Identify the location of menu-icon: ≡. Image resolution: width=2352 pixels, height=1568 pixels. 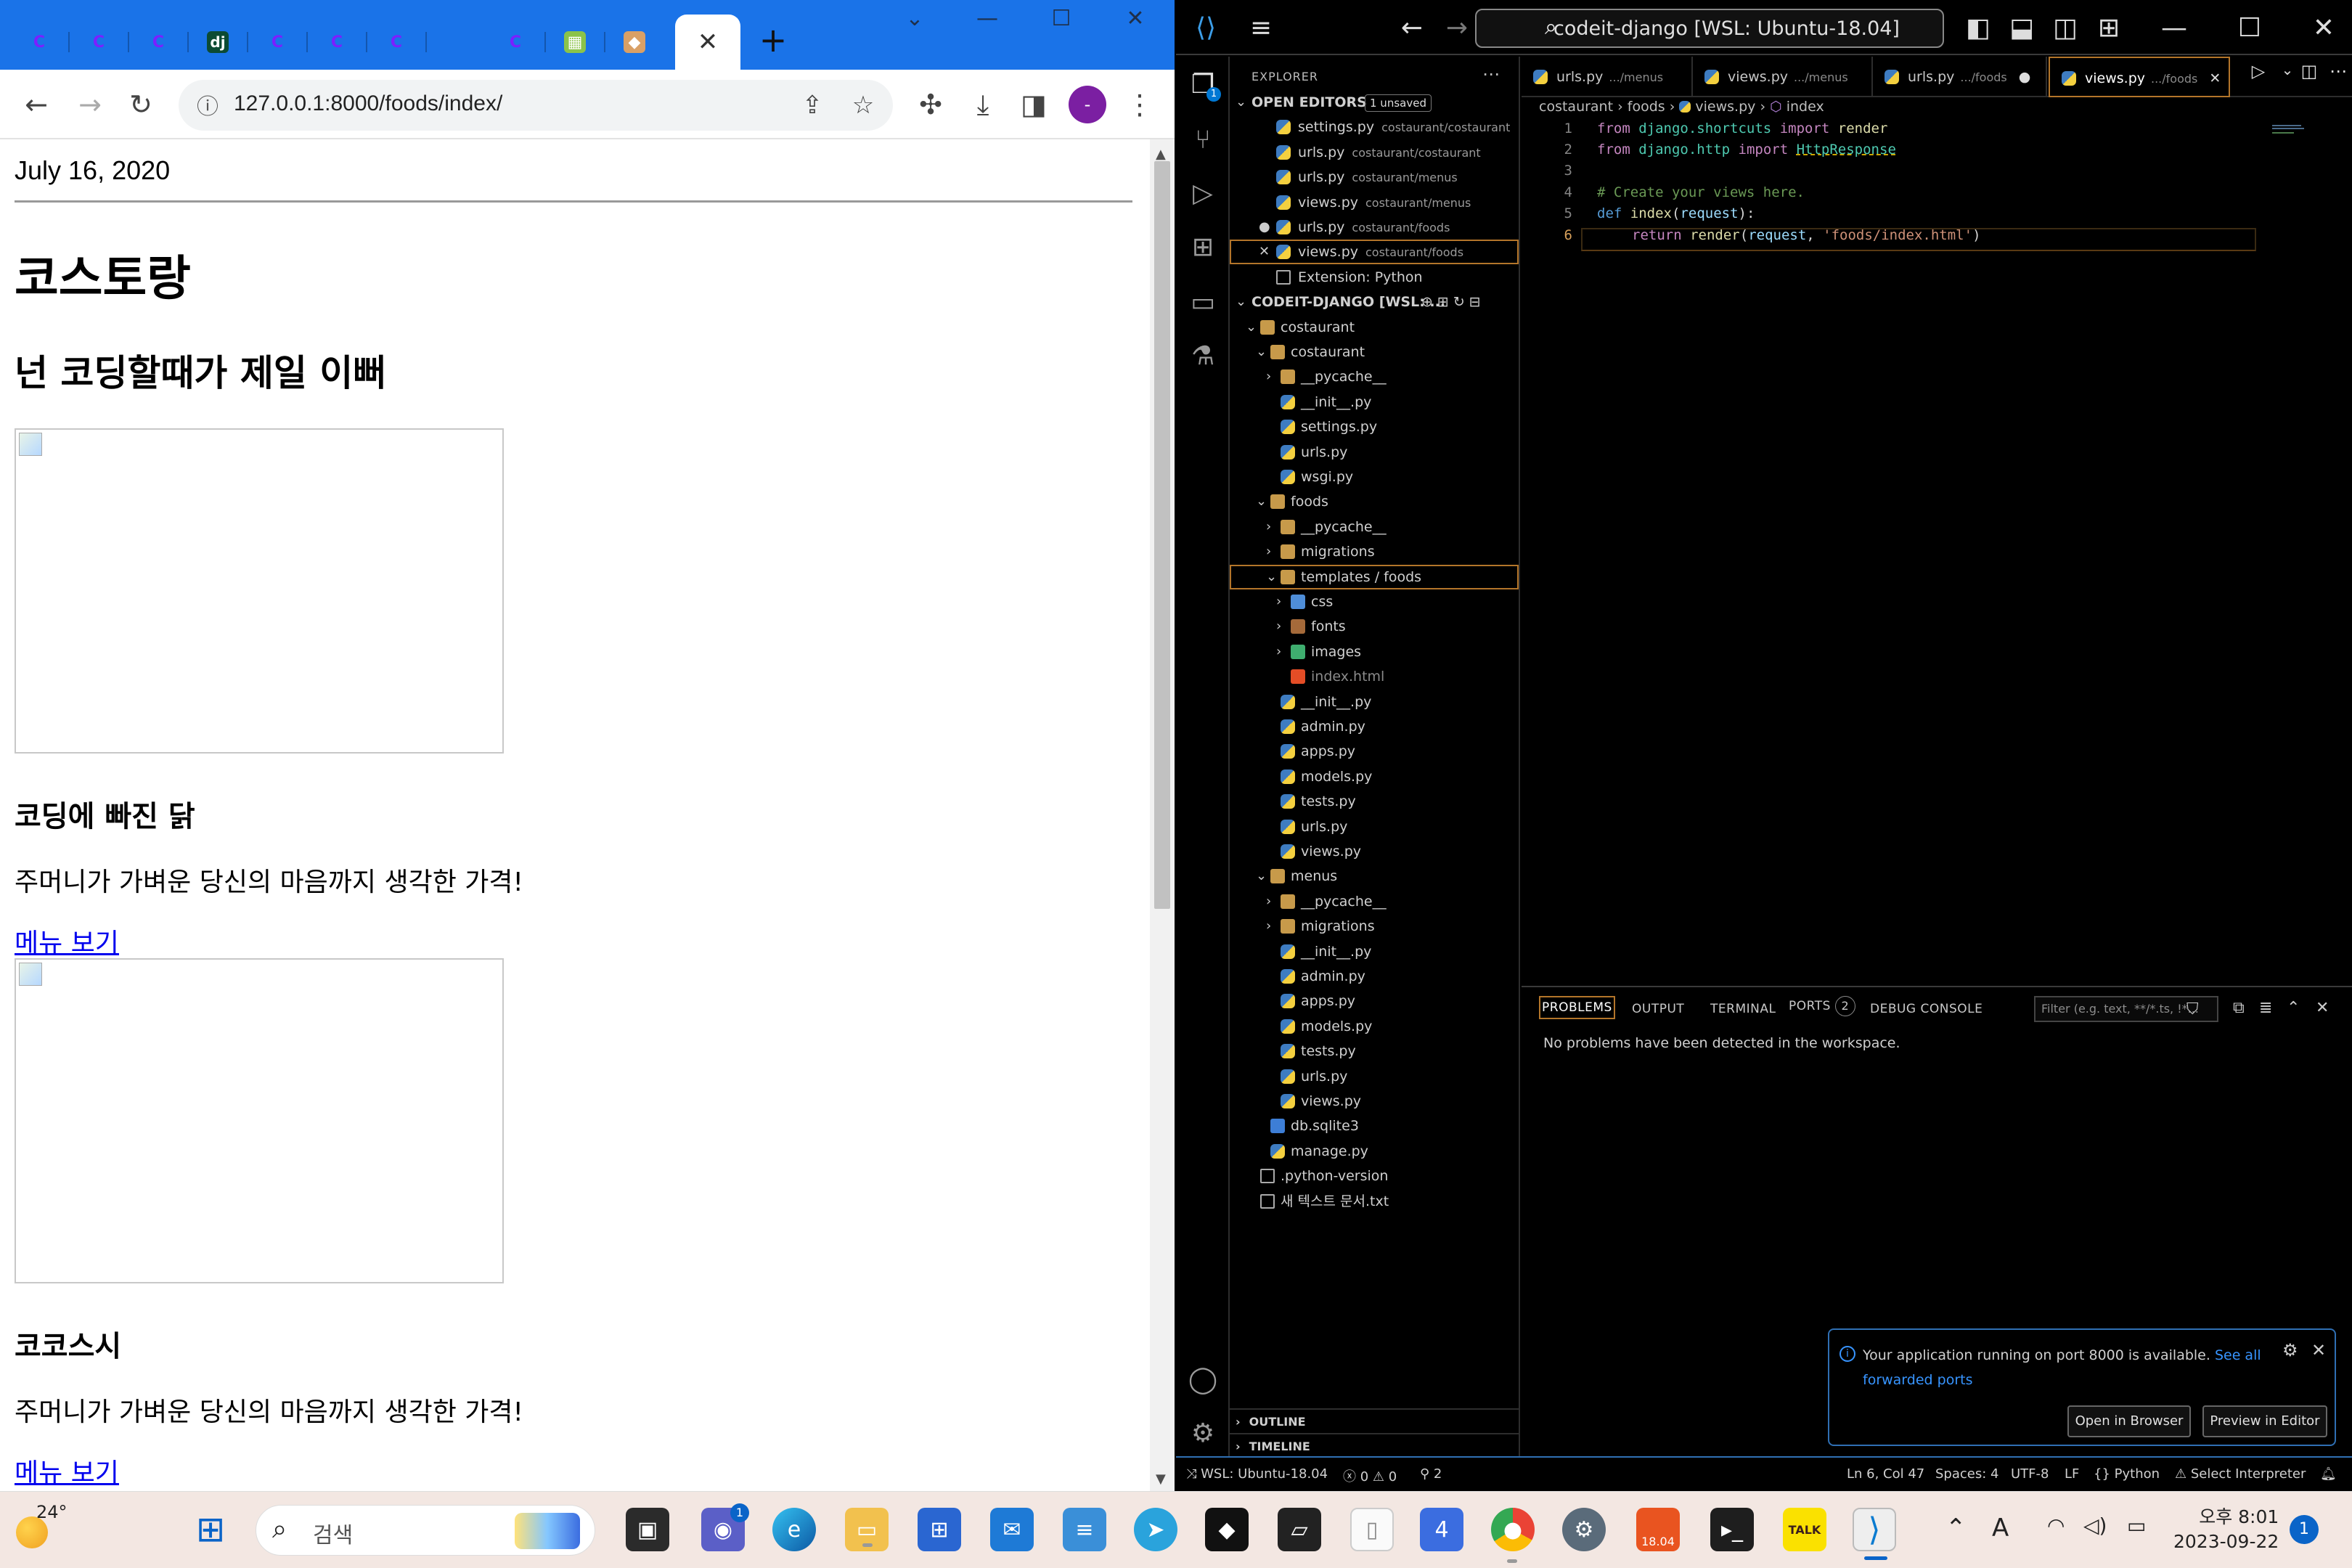
(1261, 28).